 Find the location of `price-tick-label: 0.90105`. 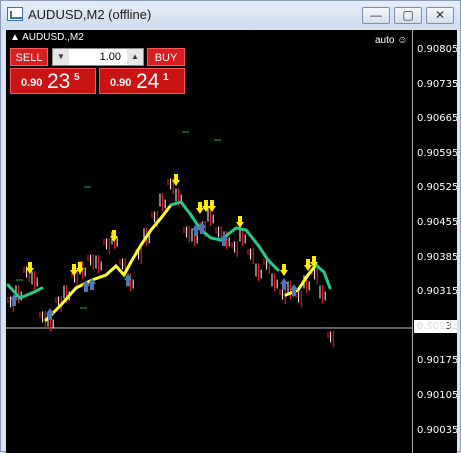

price-tick-label: 0.90105 is located at coordinates (437, 395).